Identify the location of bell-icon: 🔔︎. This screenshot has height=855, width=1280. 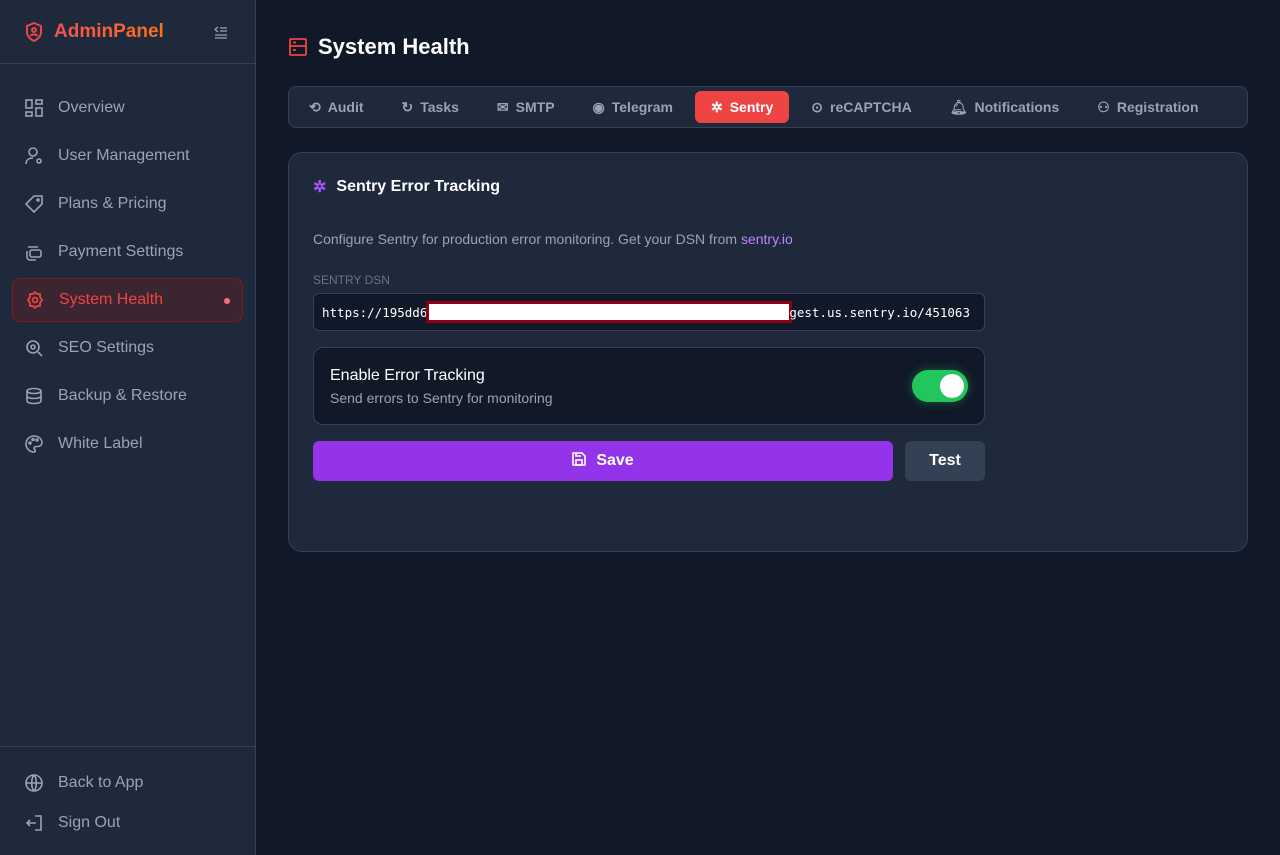
(958, 106).